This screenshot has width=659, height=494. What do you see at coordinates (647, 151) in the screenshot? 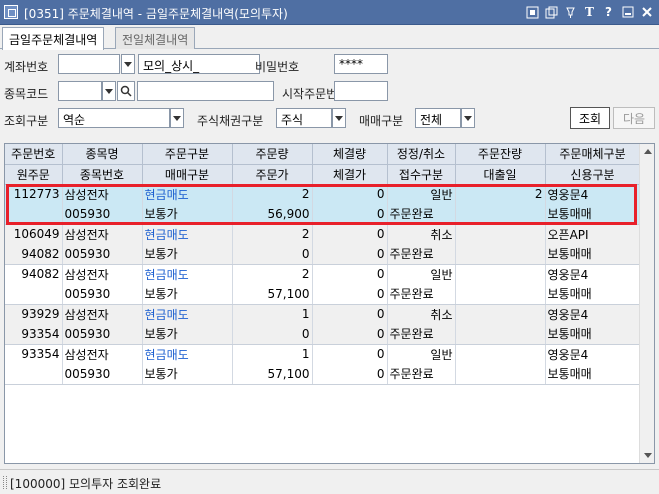
I see `scroll-up-icon` at bounding box center [647, 151].